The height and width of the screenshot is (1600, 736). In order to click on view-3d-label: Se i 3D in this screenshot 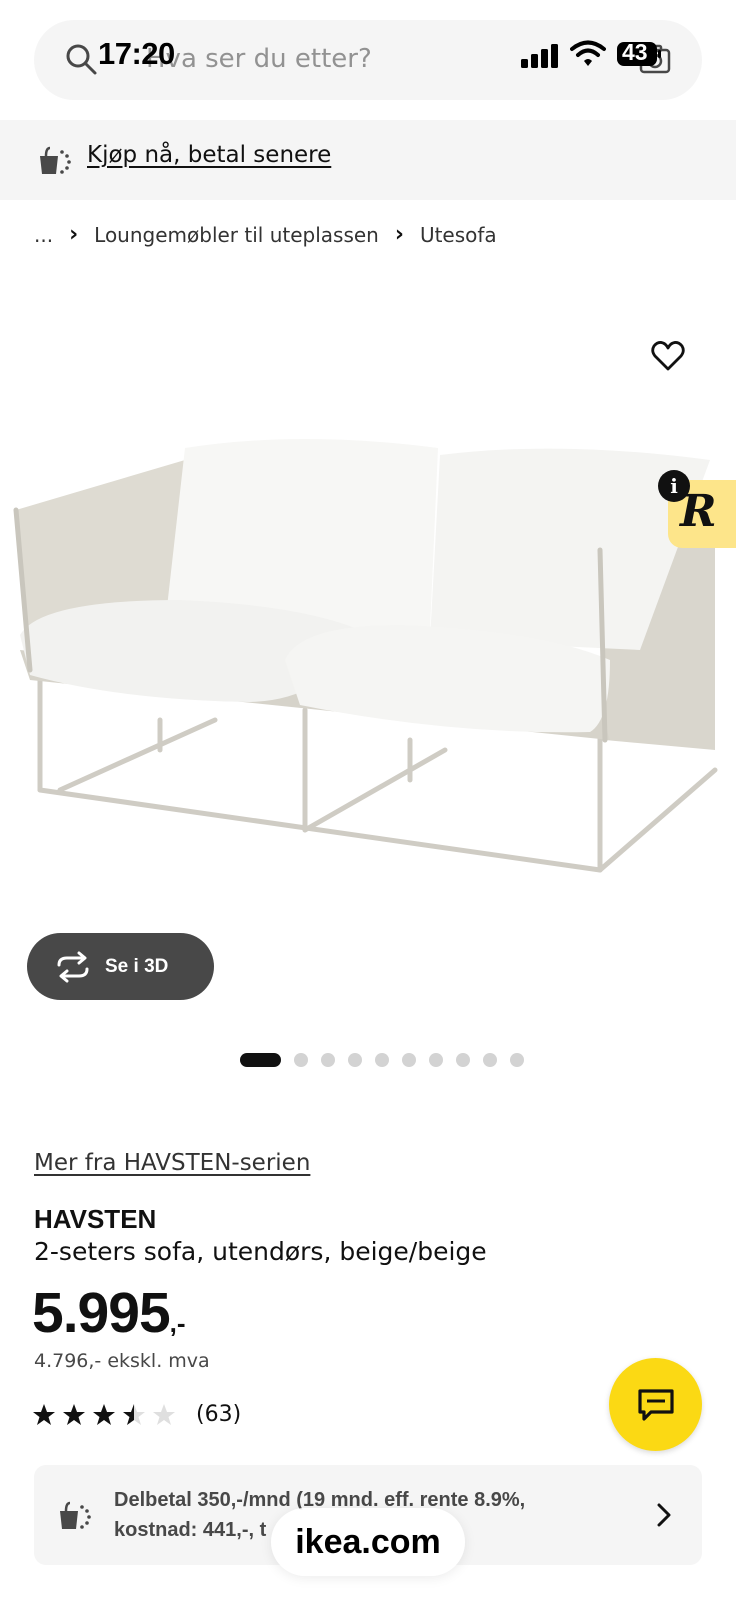, I will do `click(137, 966)`.